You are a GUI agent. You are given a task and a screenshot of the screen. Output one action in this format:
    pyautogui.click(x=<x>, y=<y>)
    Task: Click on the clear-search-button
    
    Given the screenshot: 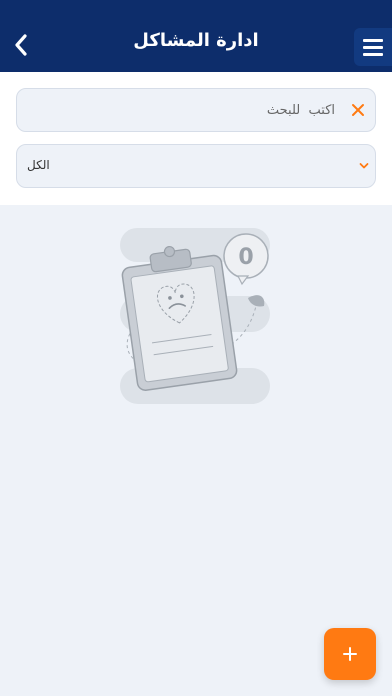 What is the action you would take?
    pyautogui.click(x=358, y=110)
    